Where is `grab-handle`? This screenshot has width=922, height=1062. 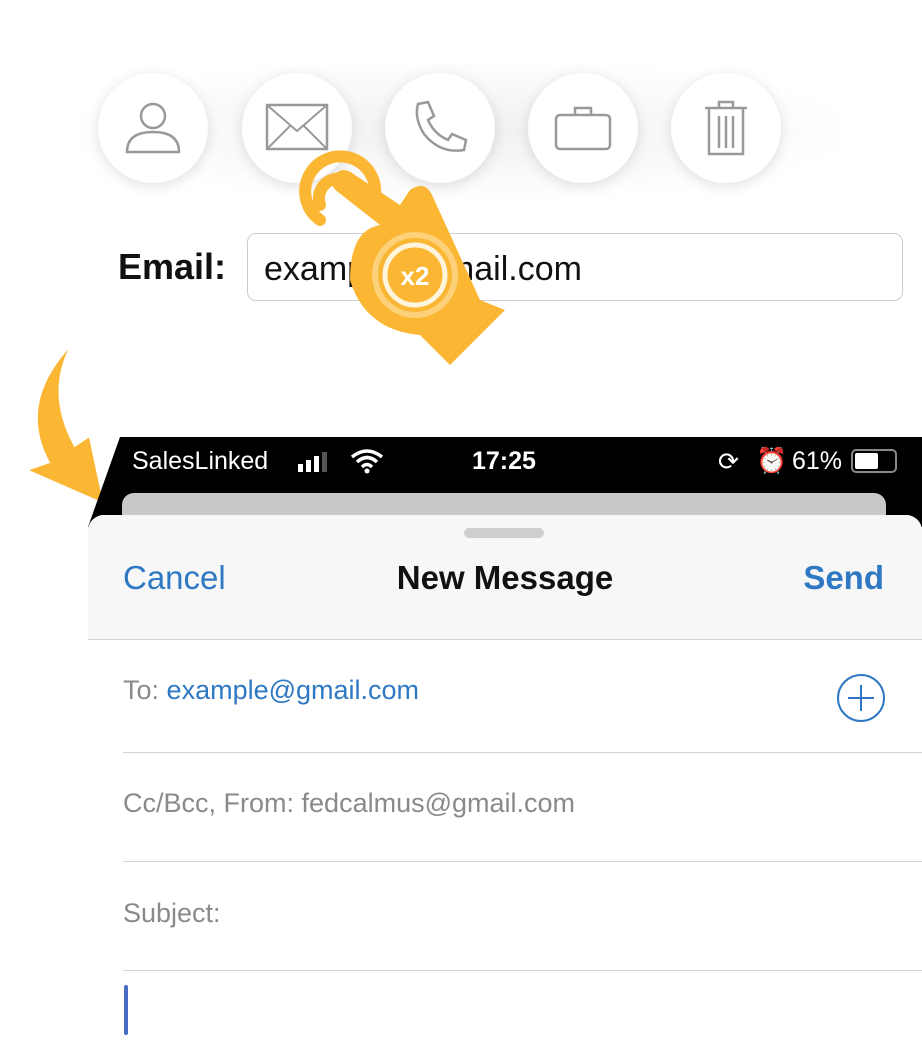
grab-handle is located at coordinates (504, 533).